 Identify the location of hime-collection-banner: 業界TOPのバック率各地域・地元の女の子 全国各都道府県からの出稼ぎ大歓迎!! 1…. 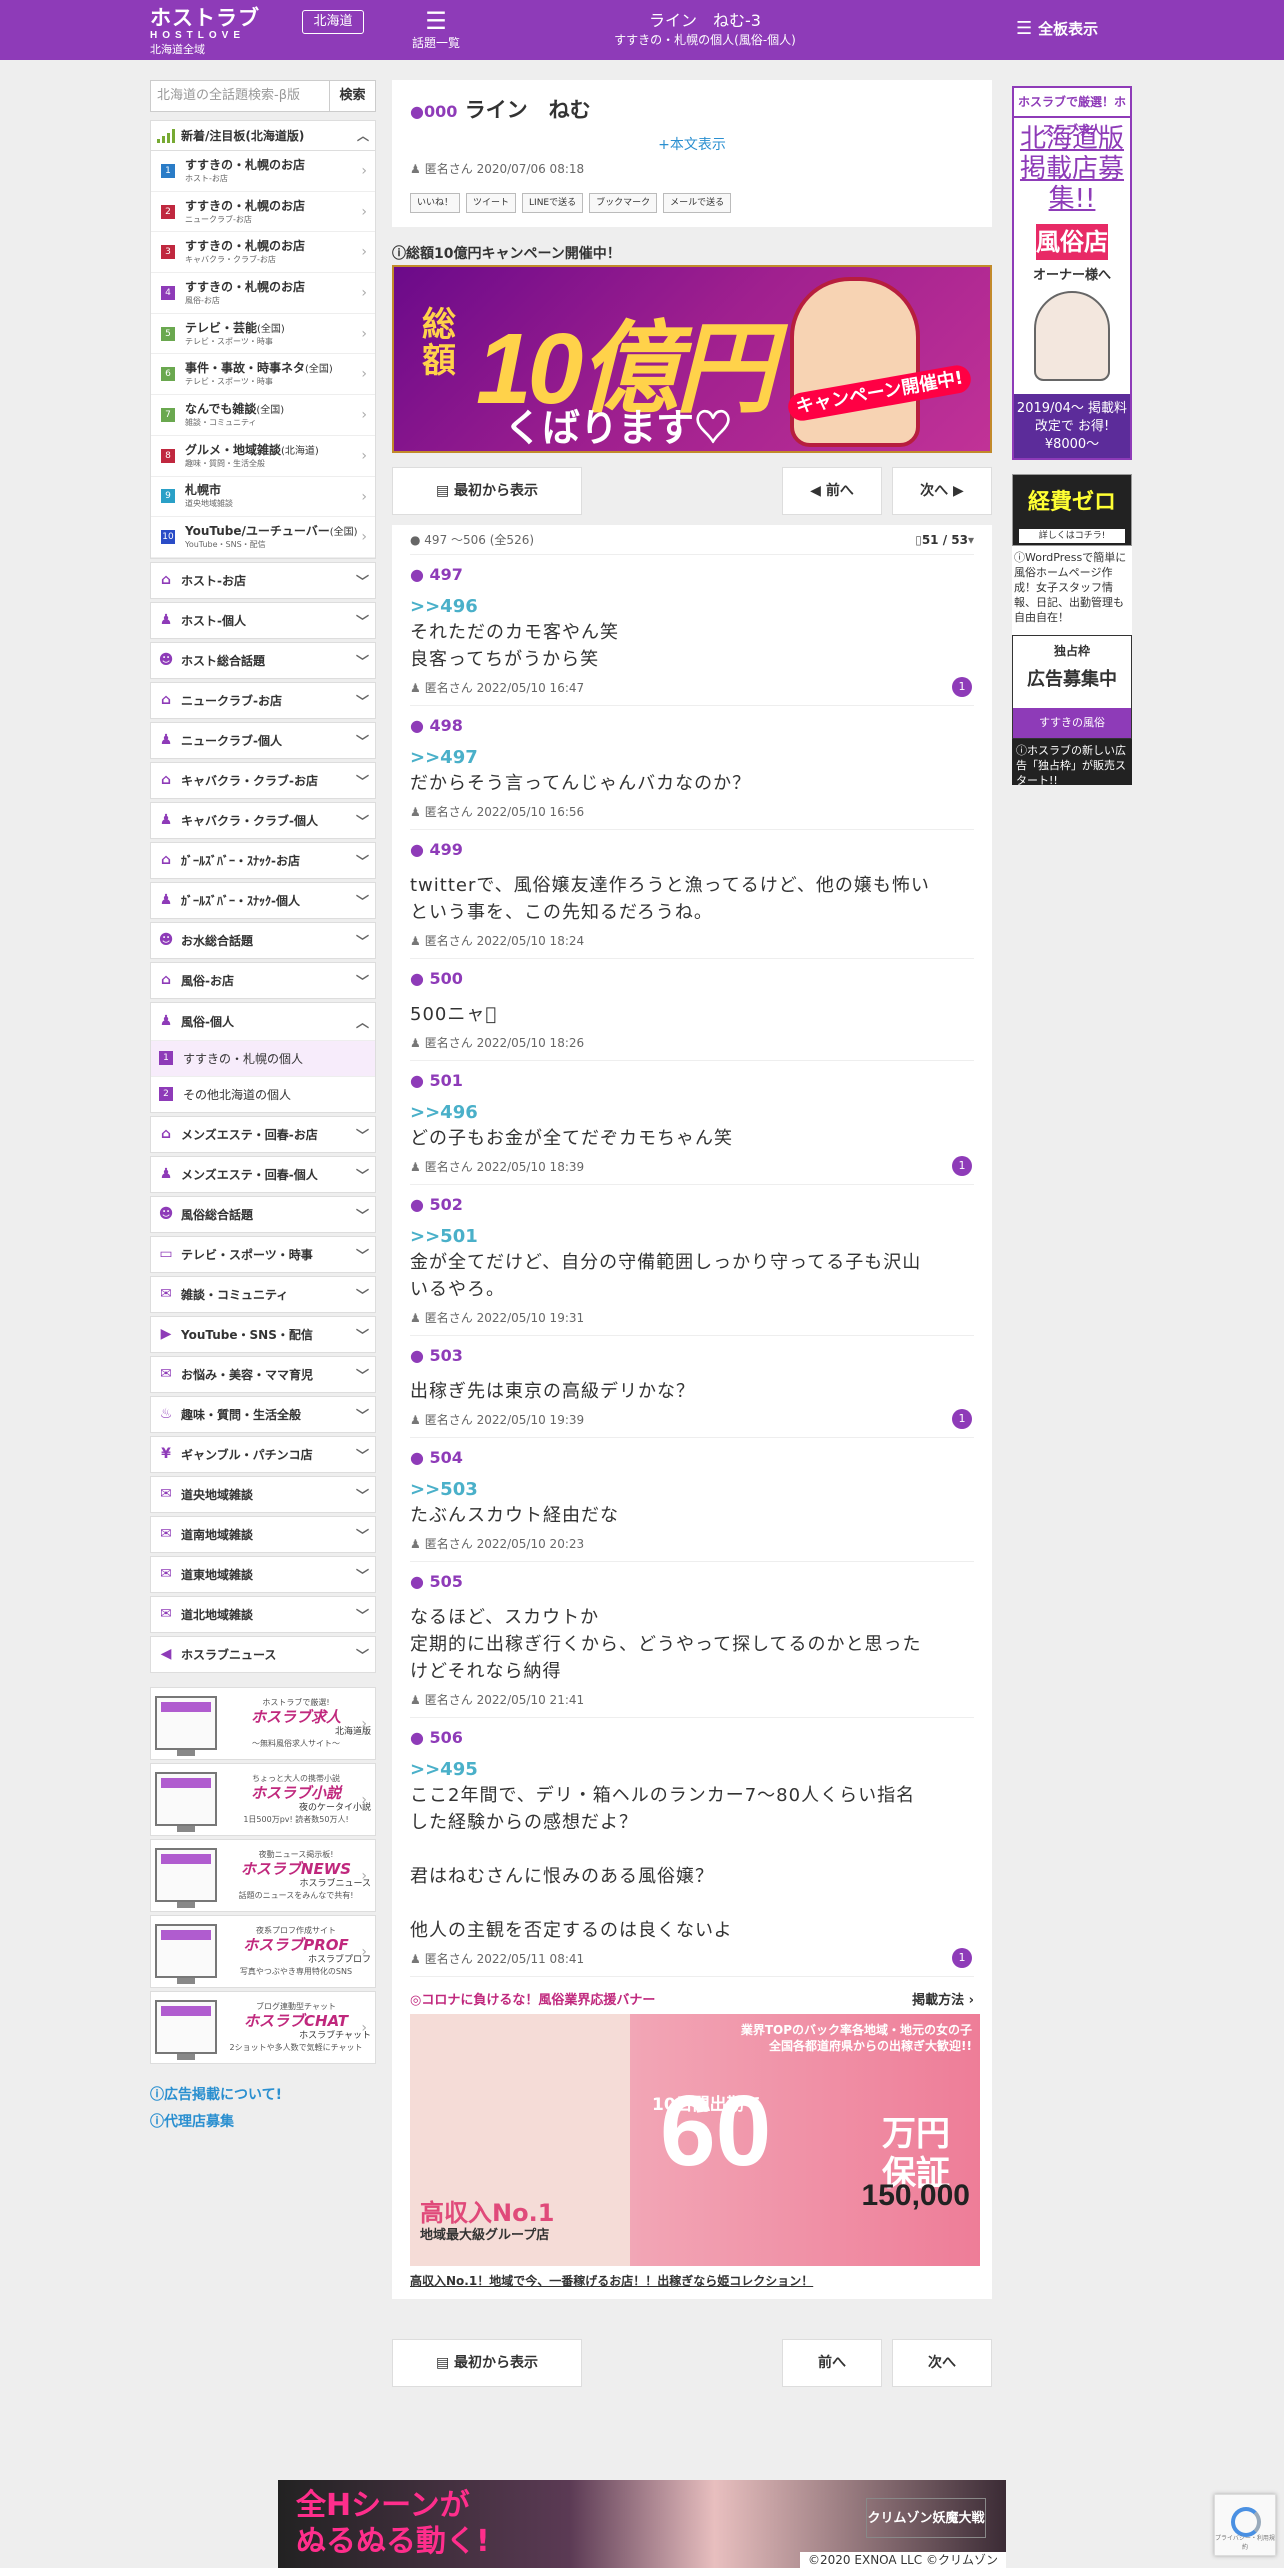
(695, 2140).